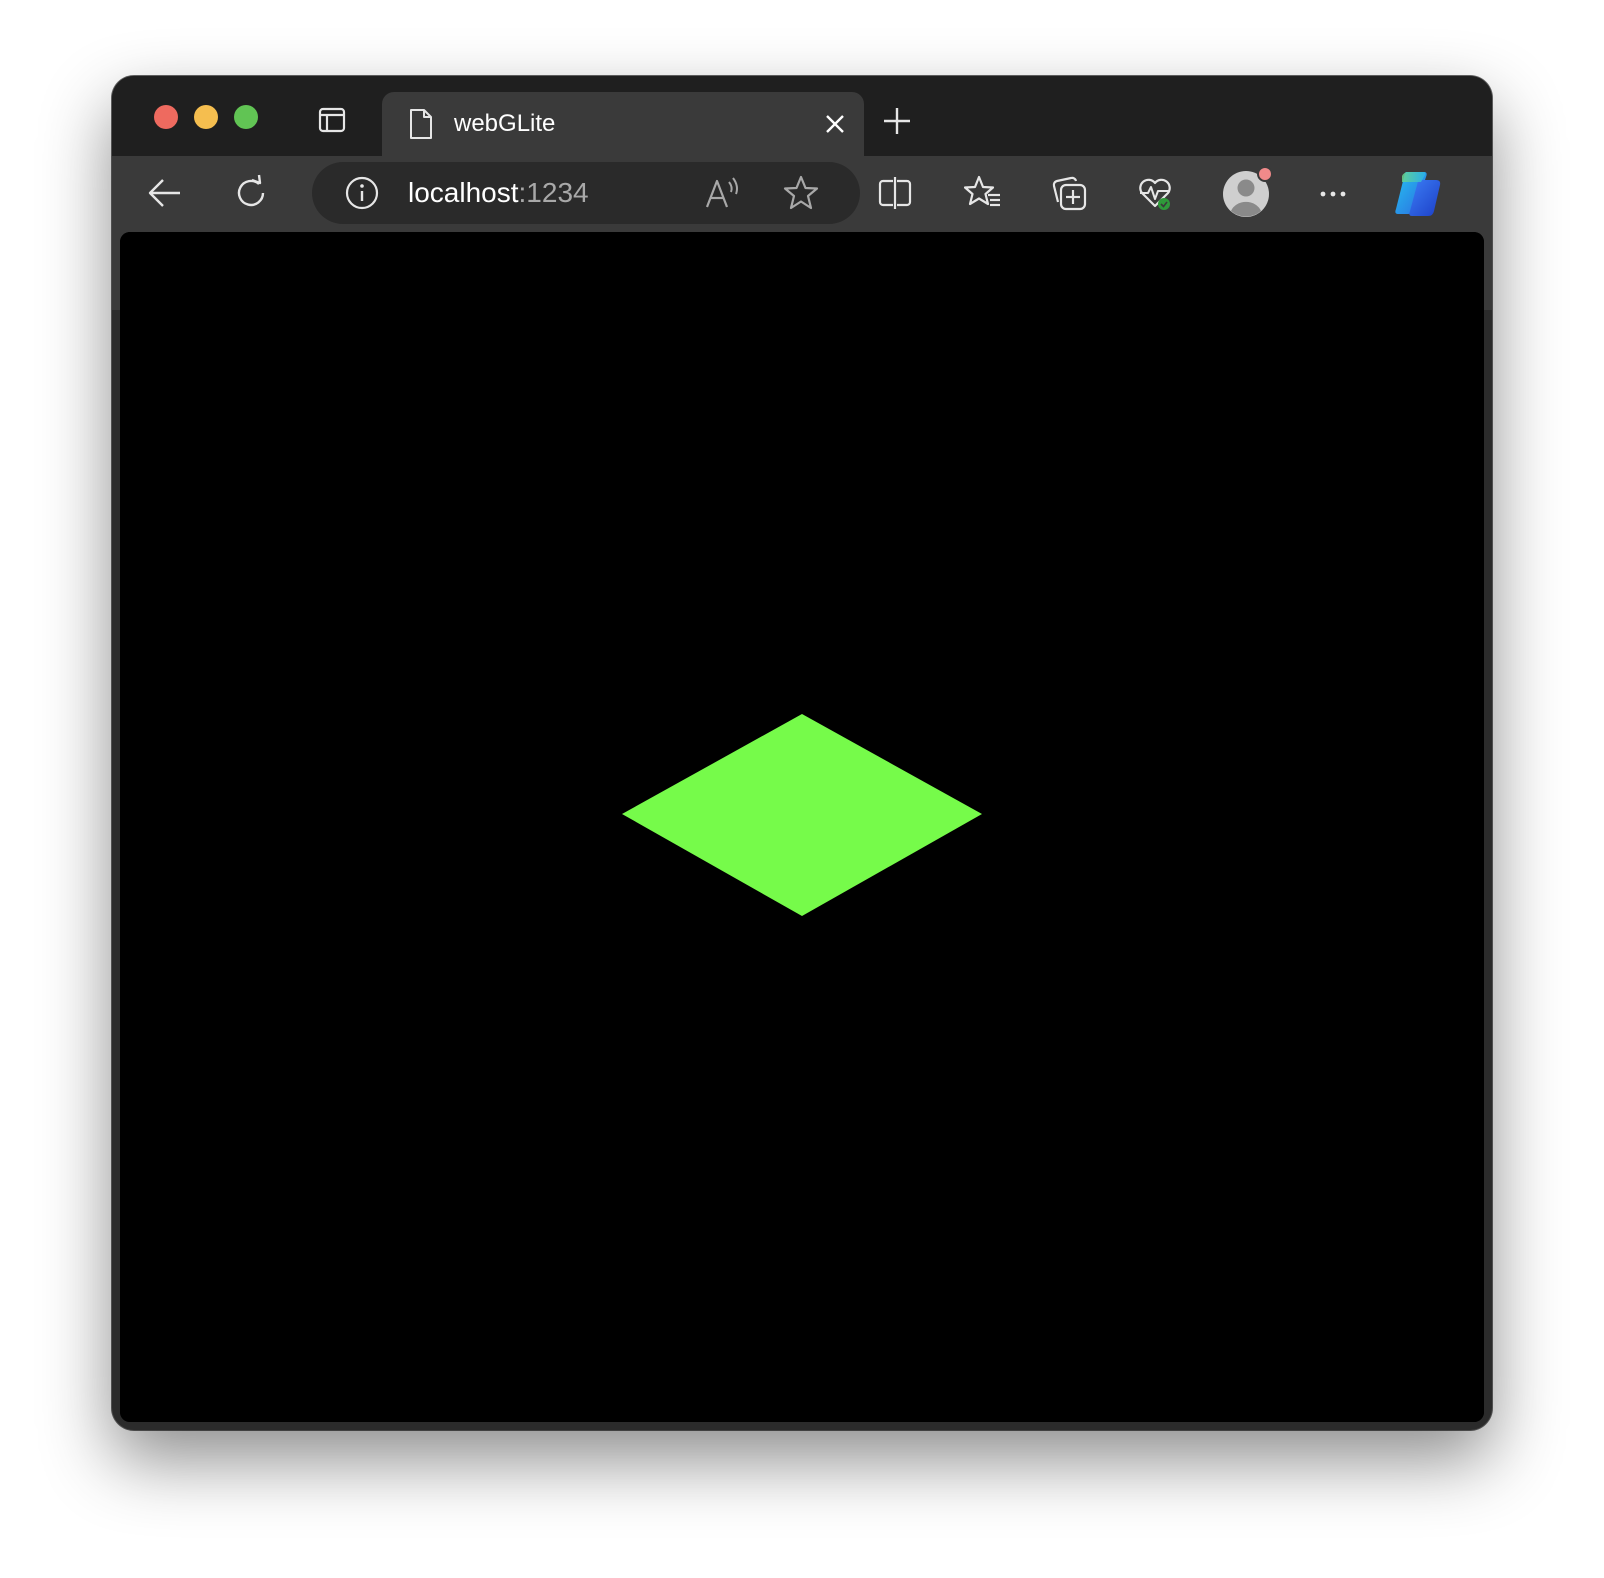 The height and width of the screenshot is (1578, 1604). I want to click on copilot-icon, so click(1418, 194).